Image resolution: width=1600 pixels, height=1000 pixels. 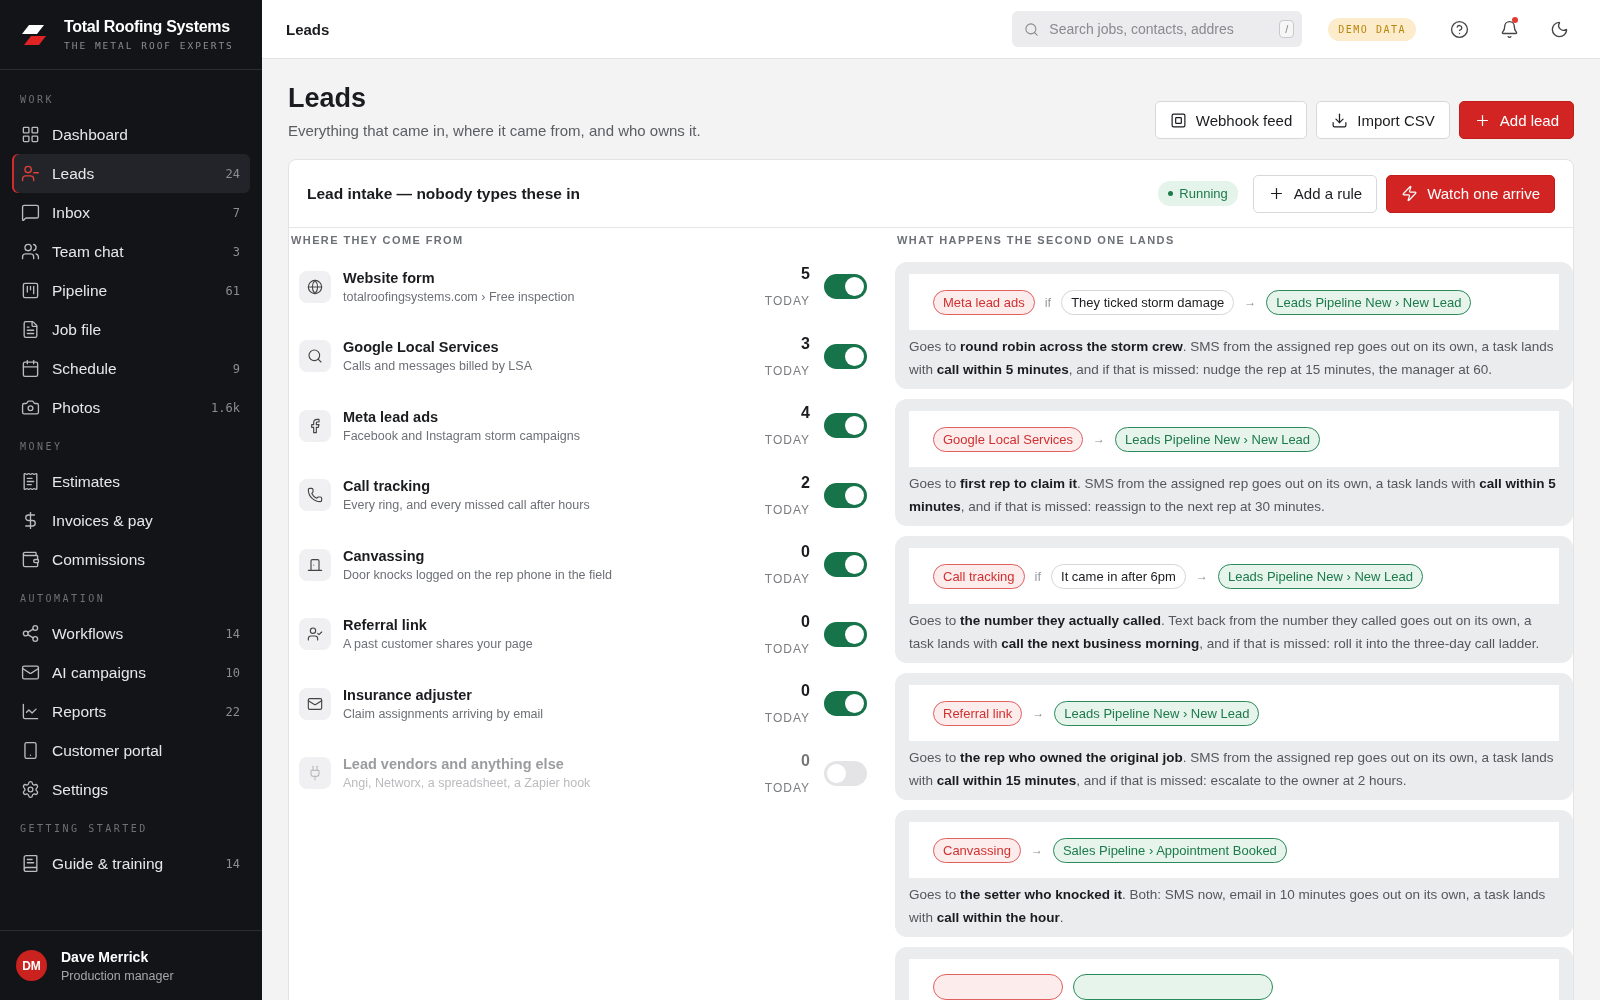 I want to click on lightning-icon, so click(x=1410, y=193).